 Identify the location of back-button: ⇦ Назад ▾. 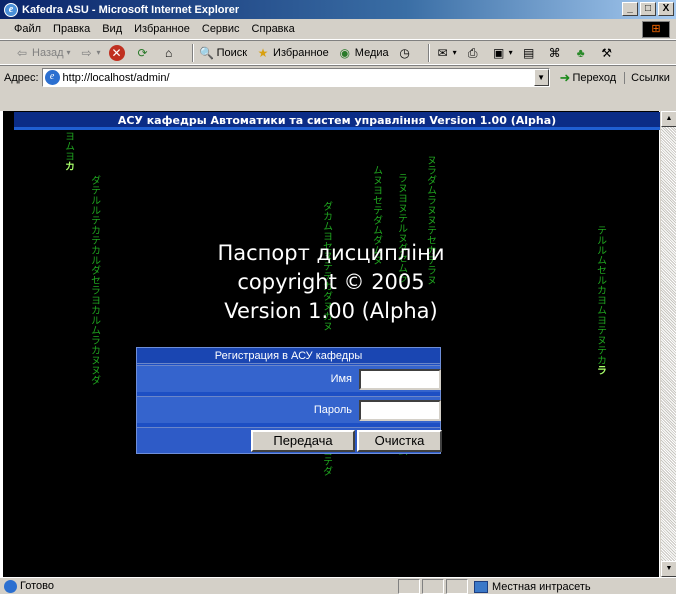
(42, 53).